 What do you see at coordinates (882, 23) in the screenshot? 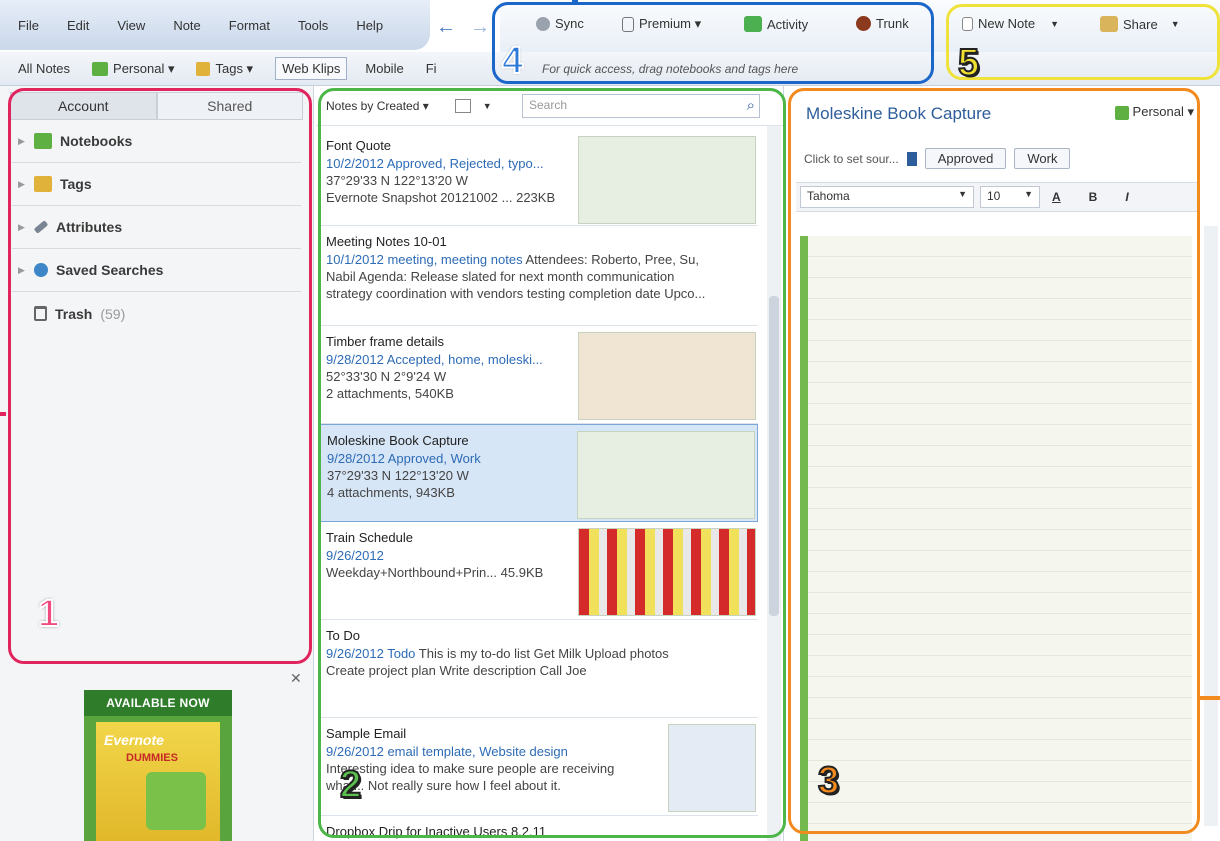
I see `trunk-button: Trunk` at bounding box center [882, 23].